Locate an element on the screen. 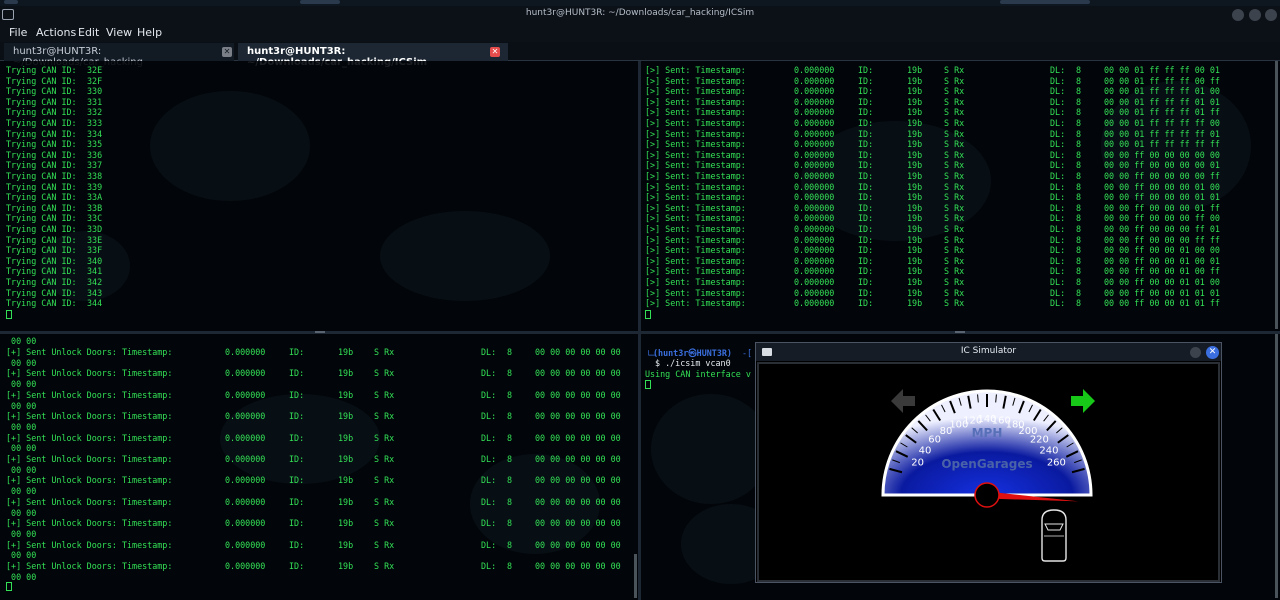 The width and height of the screenshot is (1280, 600). can-id-value: 336 is located at coordinates (95, 154).